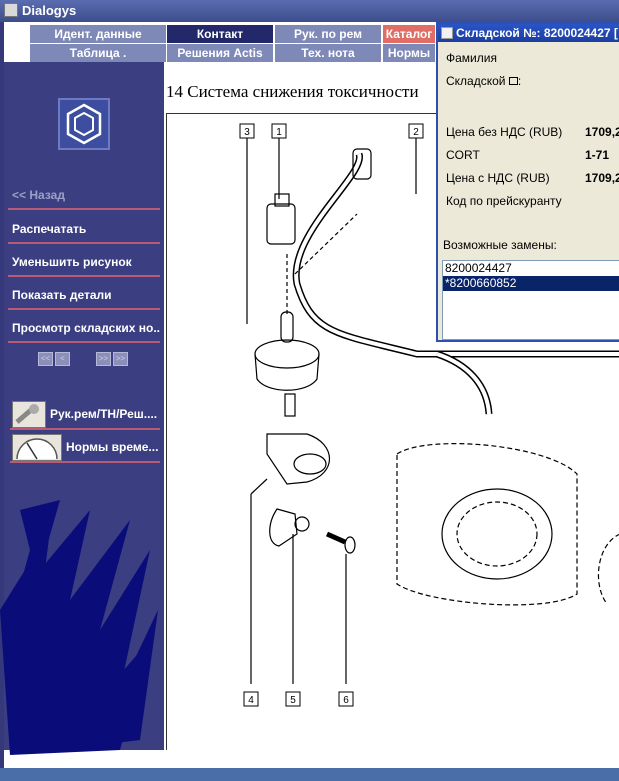  I want to click on taskbar, so click(309, 774).